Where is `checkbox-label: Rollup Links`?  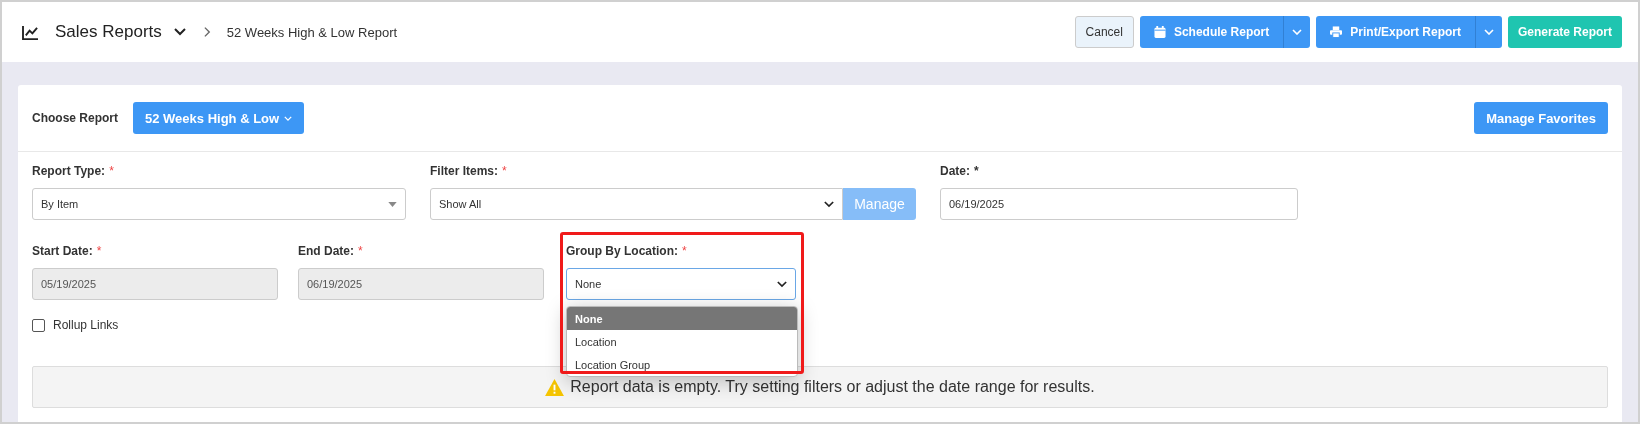 checkbox-label: Rollup Links is located at coordinates (86, 325).